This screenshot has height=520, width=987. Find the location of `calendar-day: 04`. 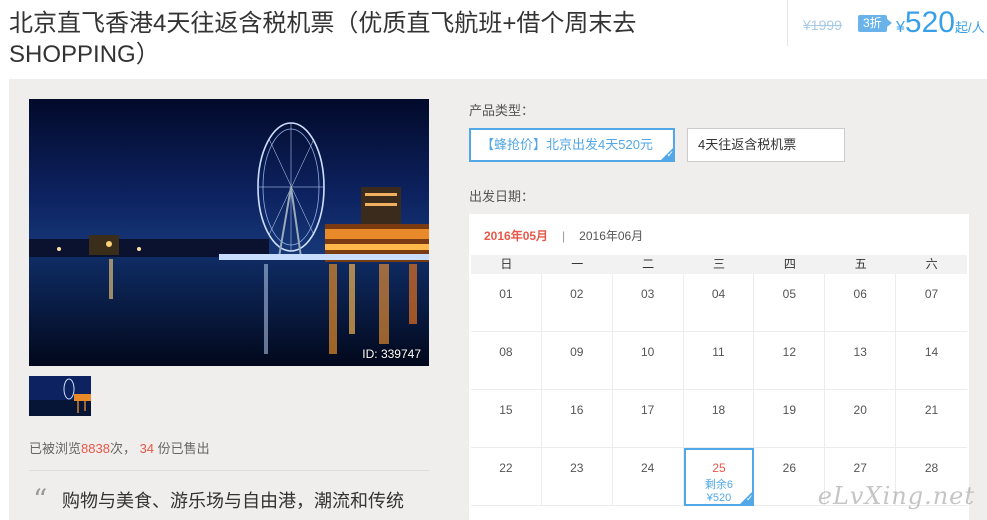

calendar-day: 04 is located at coordinates (719, 303).